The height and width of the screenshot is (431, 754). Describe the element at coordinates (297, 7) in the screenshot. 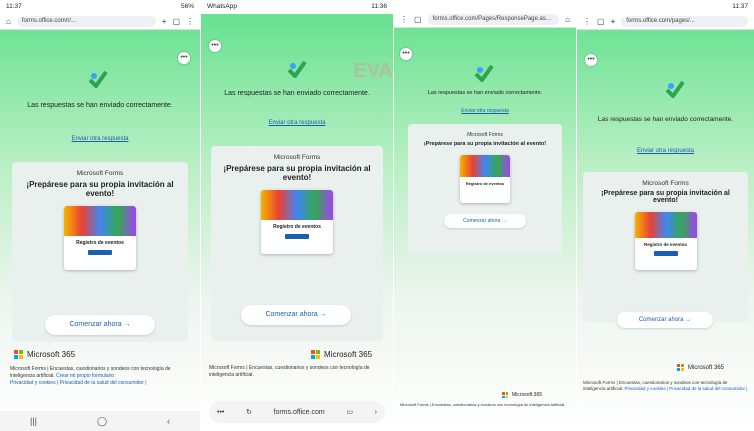

I see `status-bar: WhatsApp 11:36` at that location.